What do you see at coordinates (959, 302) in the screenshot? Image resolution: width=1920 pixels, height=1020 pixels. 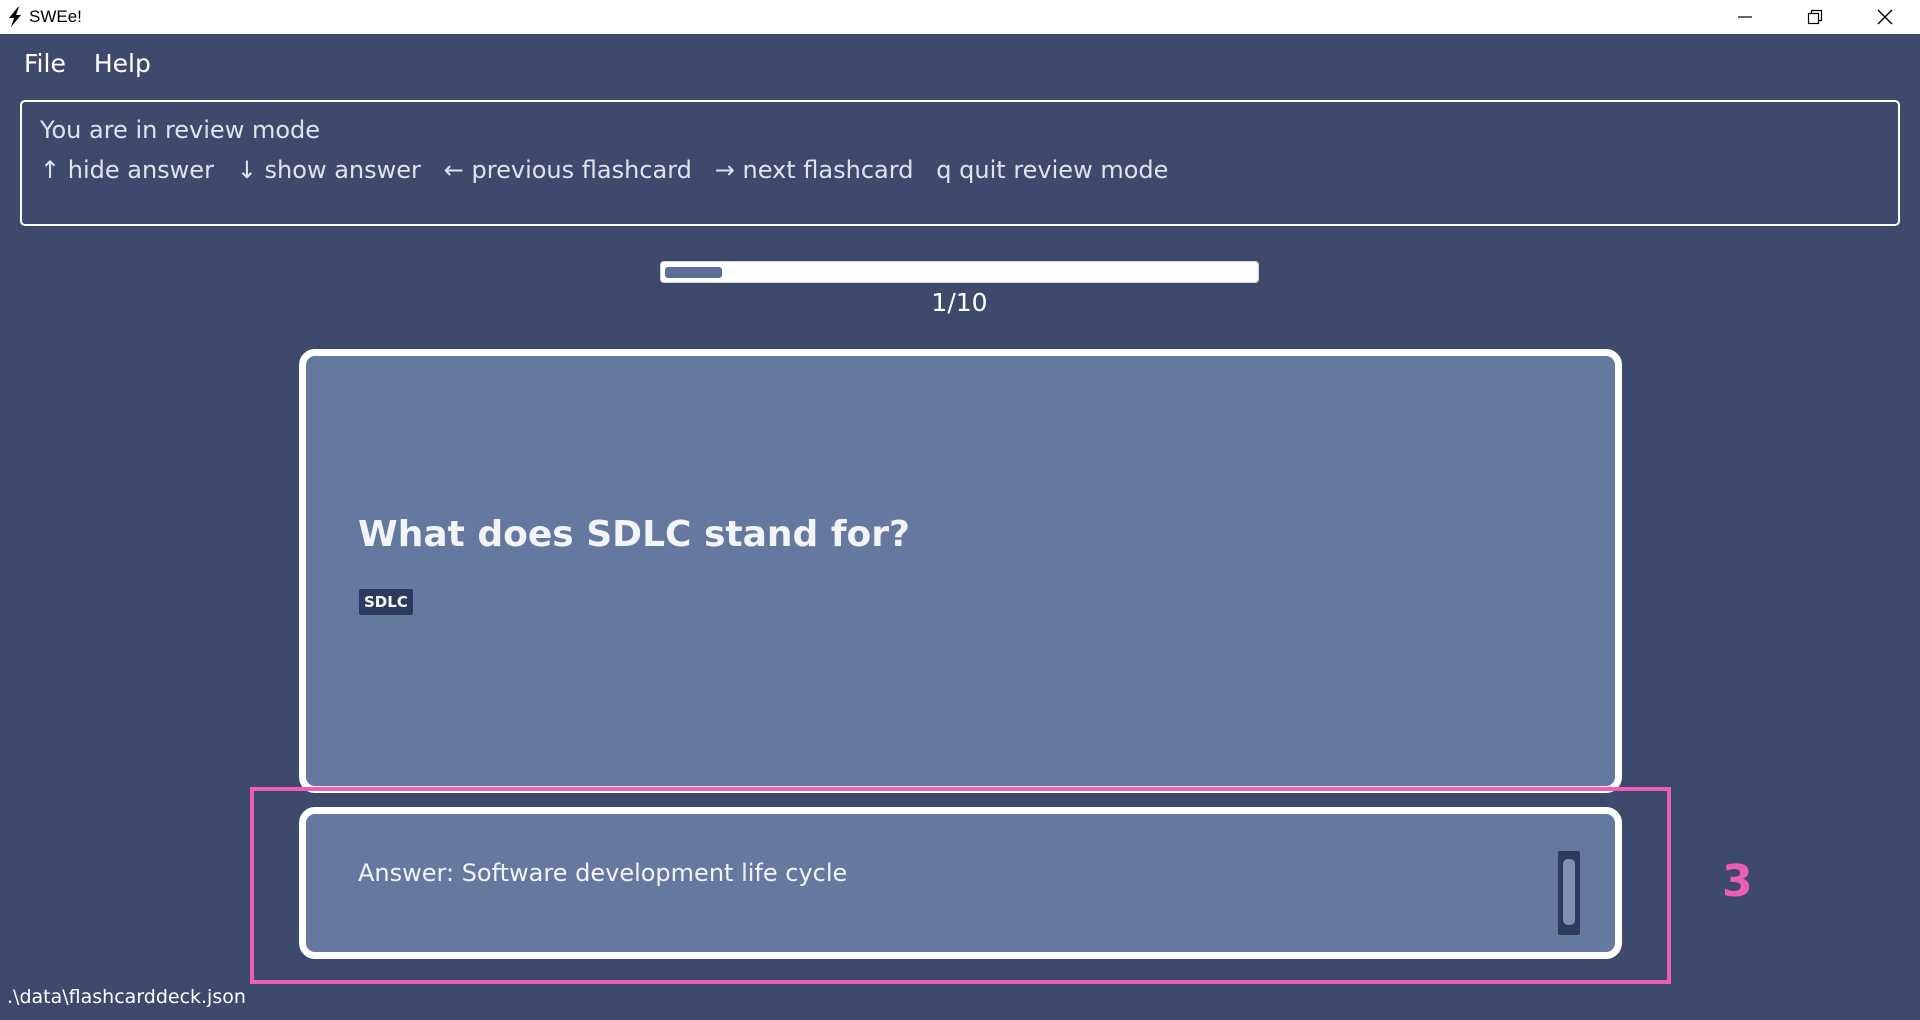 I see `progress-label: 1/10` at bounding box center [959, 302].